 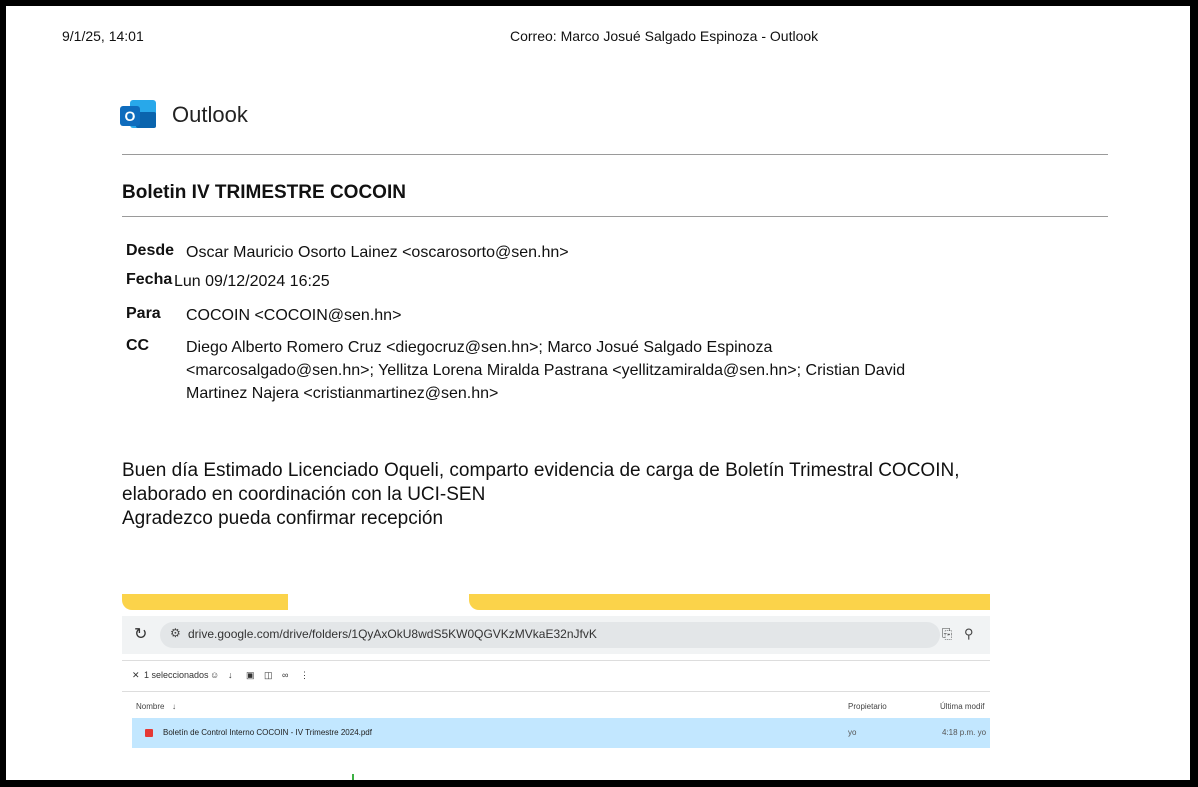 What do you see at coordinates (304, 675) in the screenshot?
I see `more-icon: ⋮` at bounding box center [304, 675].